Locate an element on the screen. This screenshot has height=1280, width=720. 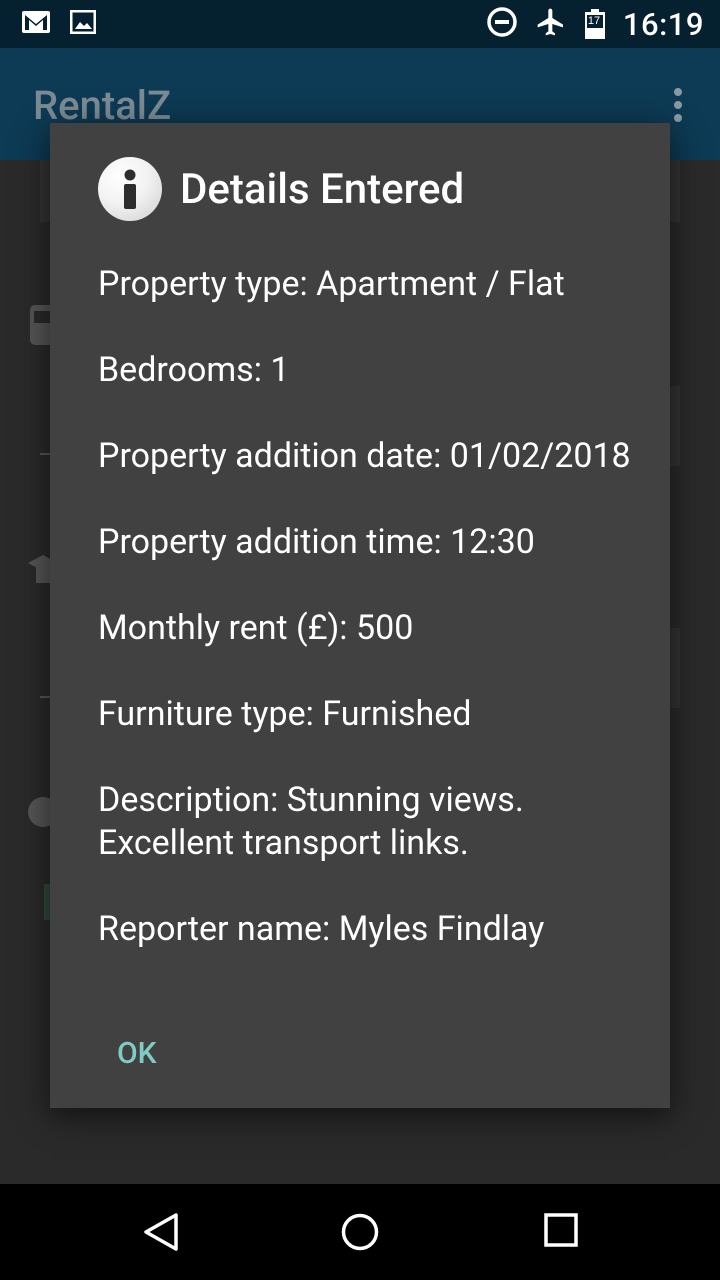
calendar-icon: 17 is located at coordinates (594, 24).